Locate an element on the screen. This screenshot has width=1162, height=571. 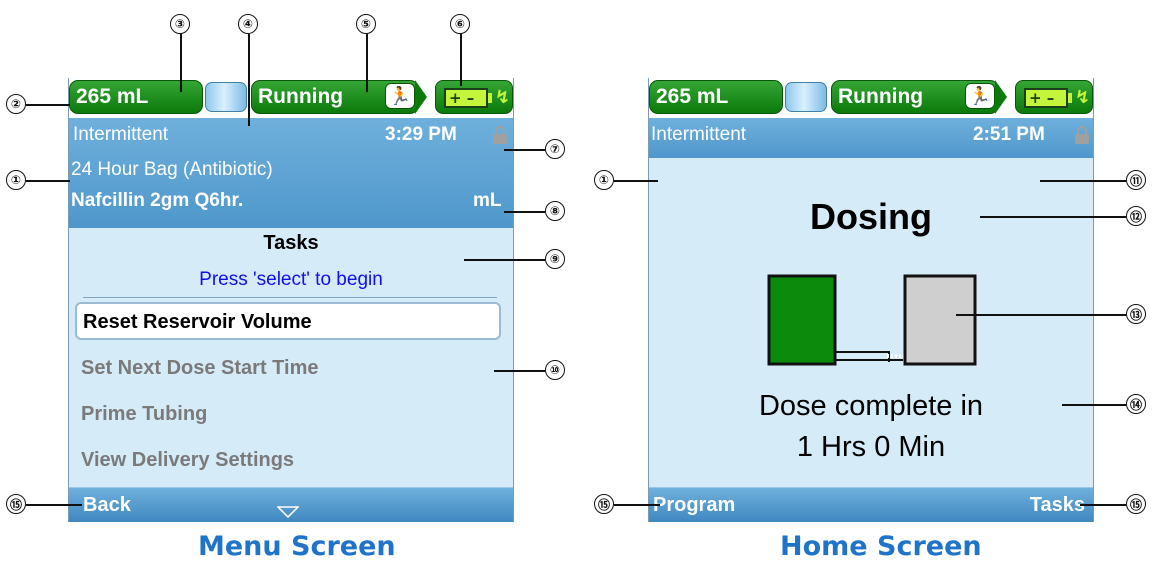
tasks-title: Tasks is located at coordinates (291, 243).